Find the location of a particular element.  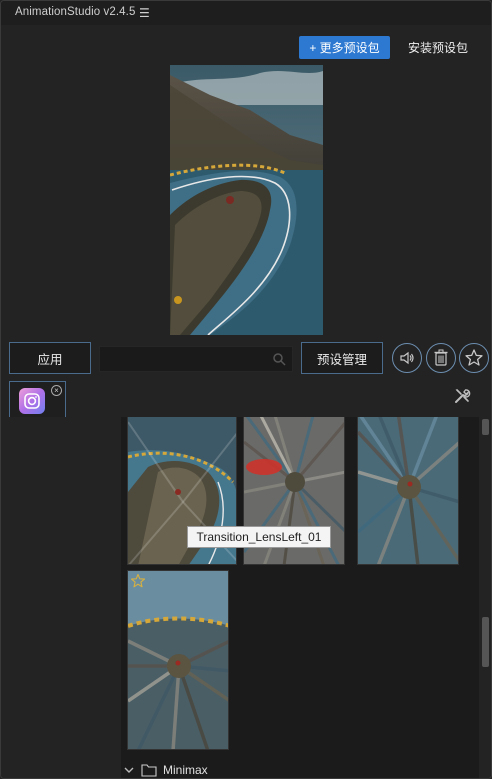

search-field is located at coordinates (196, 359).